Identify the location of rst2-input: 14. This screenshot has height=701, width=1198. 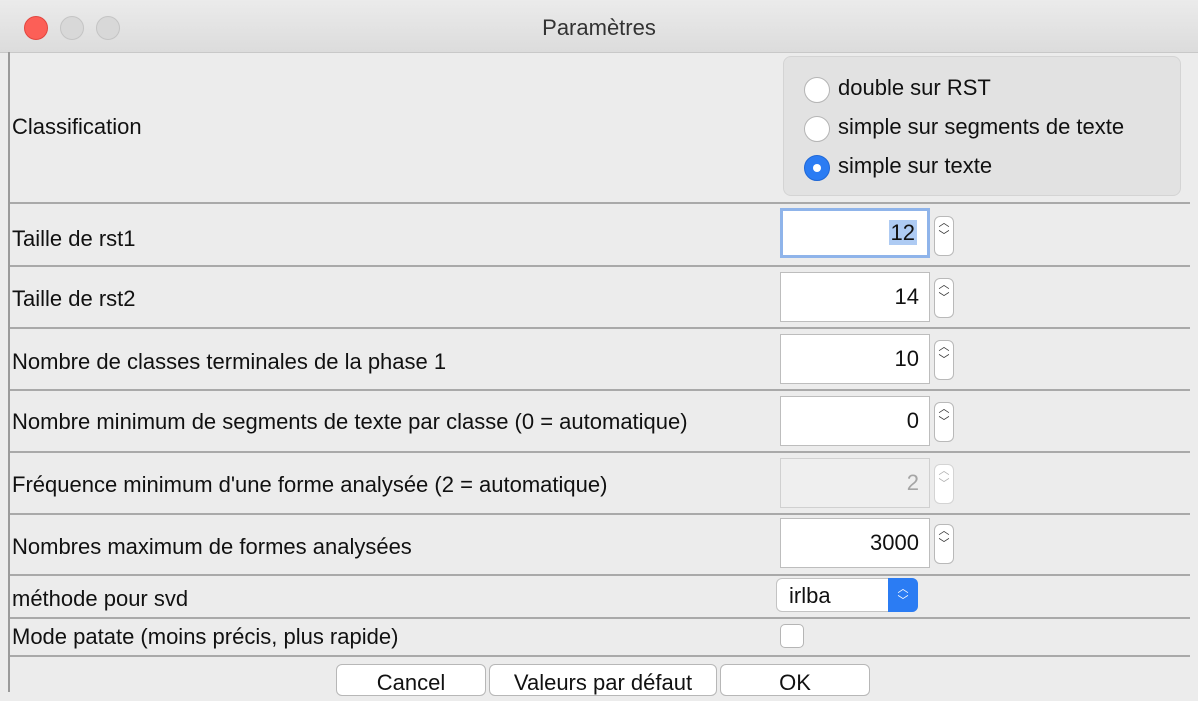
(855, 297).